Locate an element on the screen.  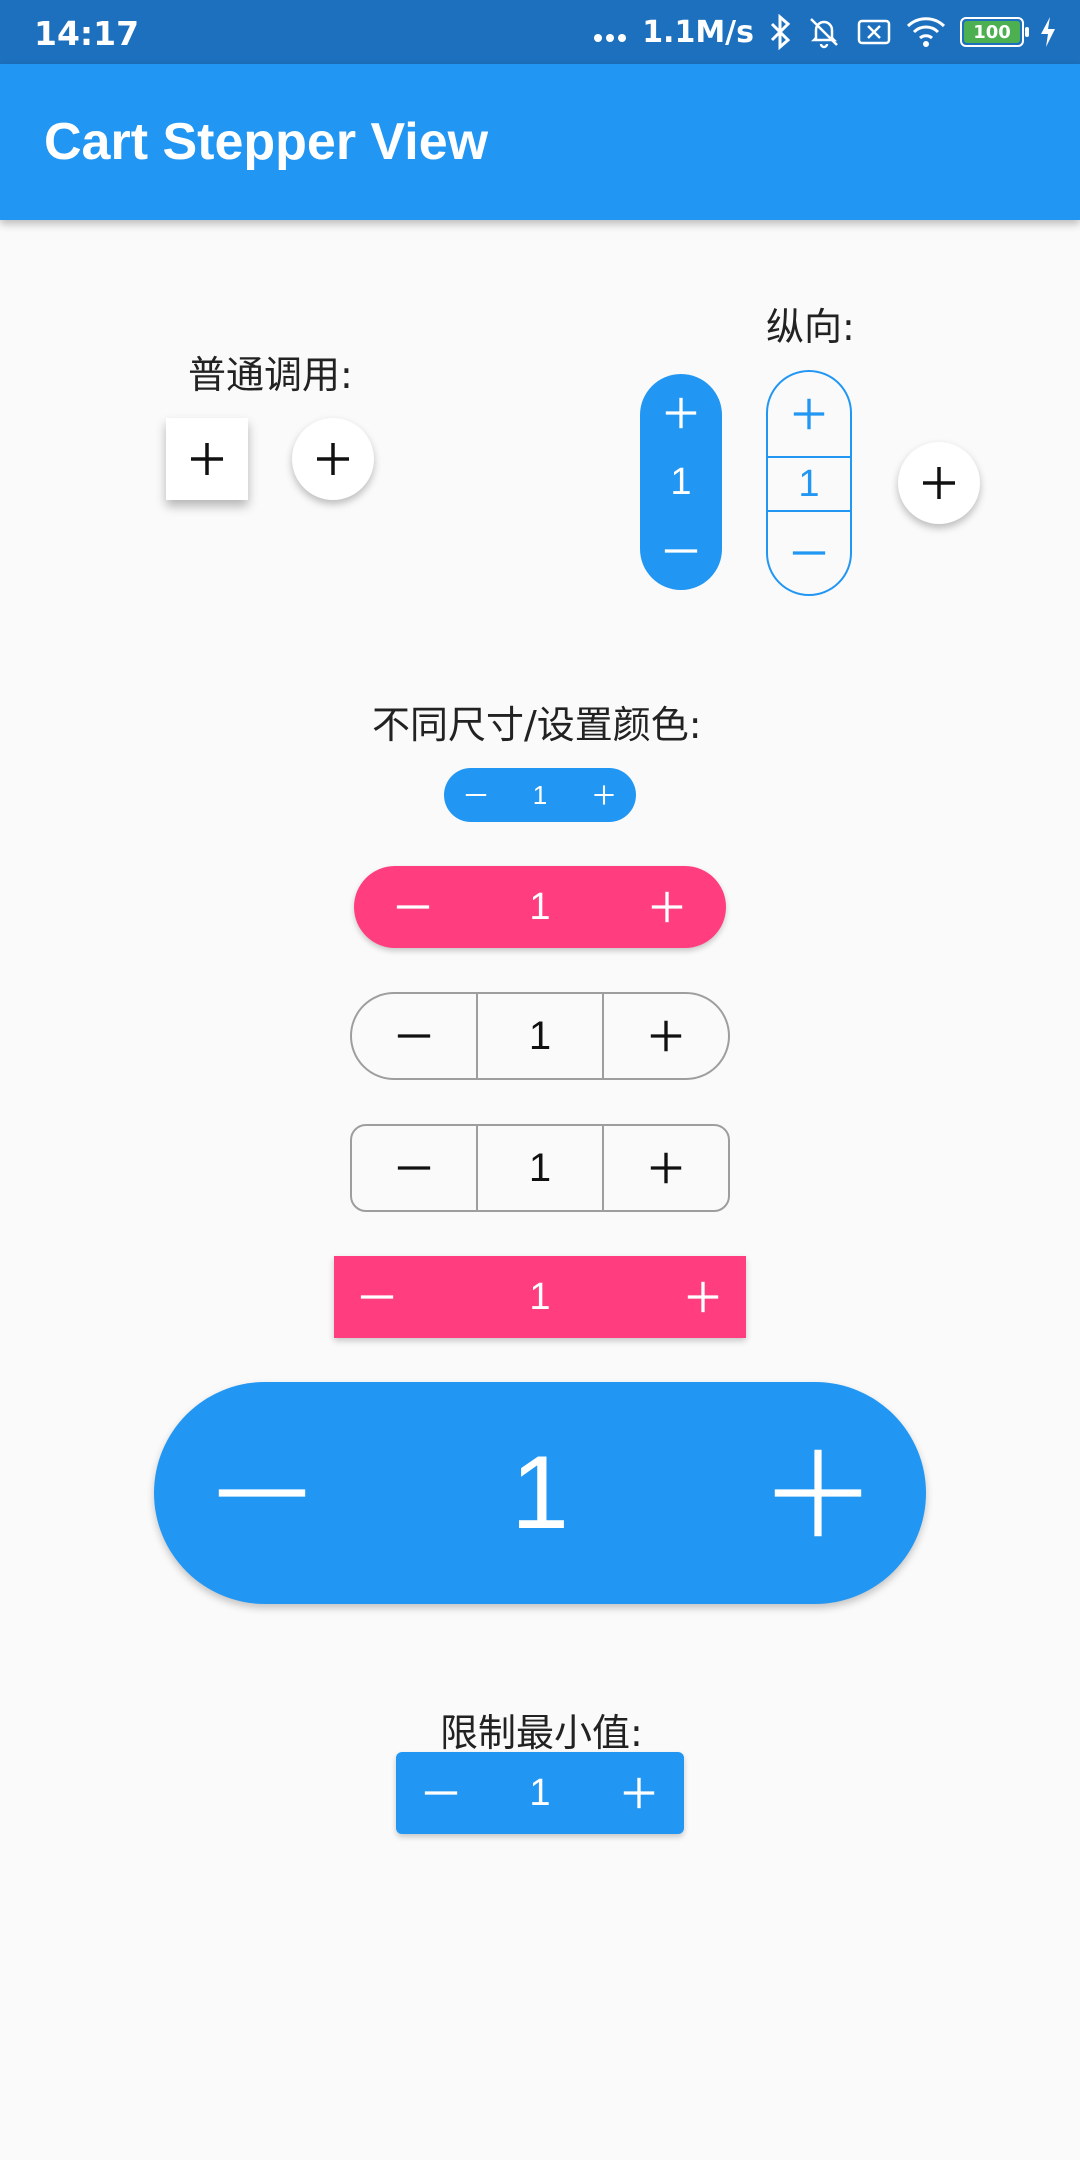
vertical-stepper-outlined: 1 is located at coordinates (809, 483).